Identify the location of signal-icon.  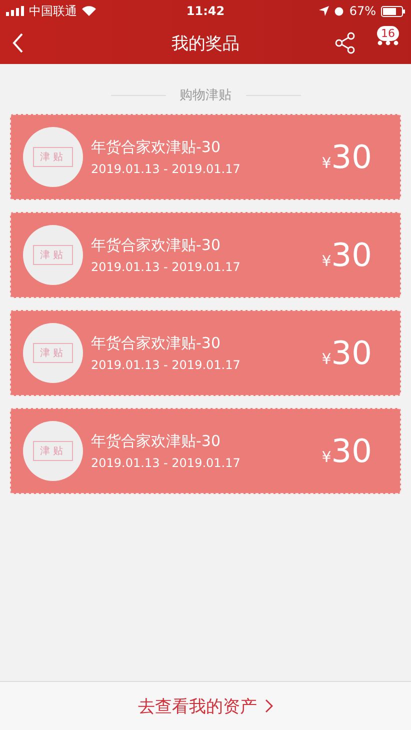
(15, 11).